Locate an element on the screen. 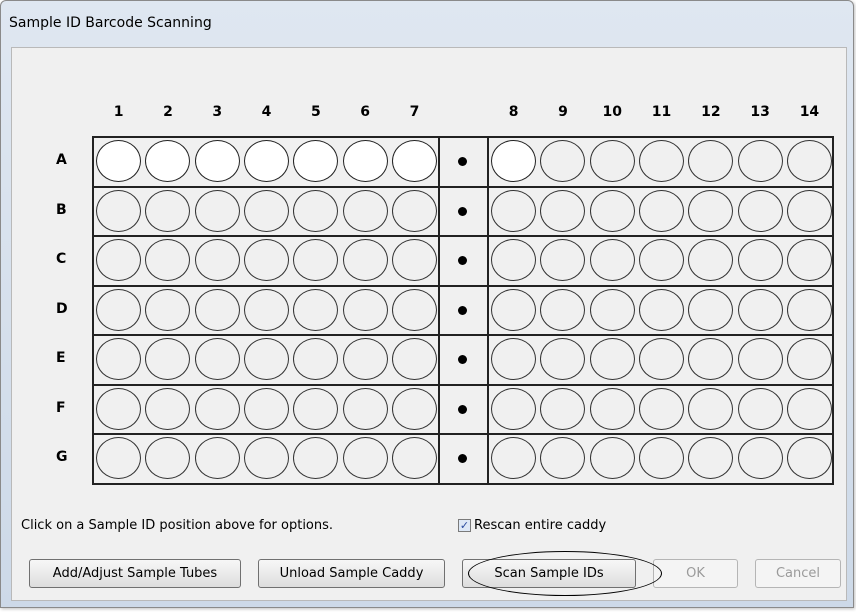  sample-position-F6 is located at coordinates (365, 408).